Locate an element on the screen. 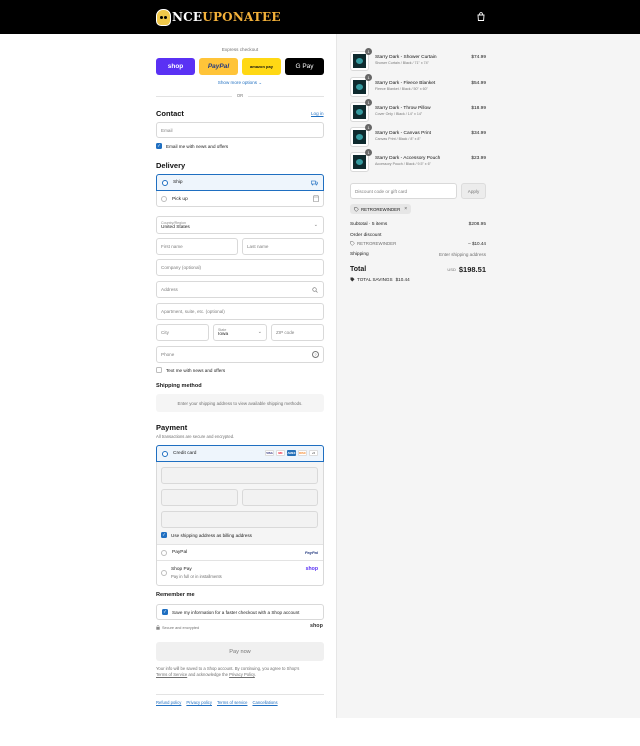  delivery-heading: Delivery is located at coordinates (171, 165).